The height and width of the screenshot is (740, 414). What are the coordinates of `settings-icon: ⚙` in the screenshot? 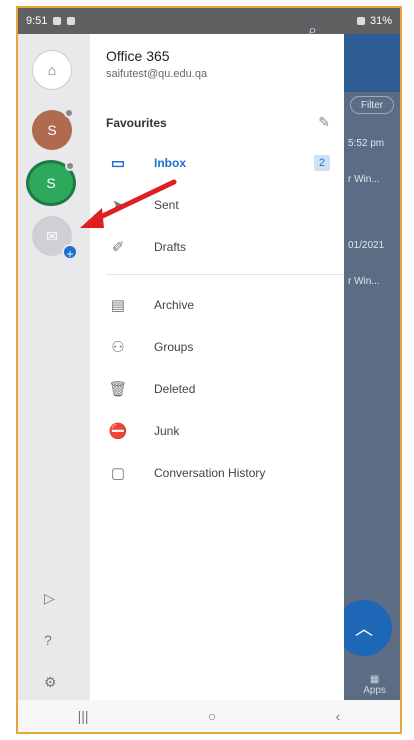 It's located at (50, 682).